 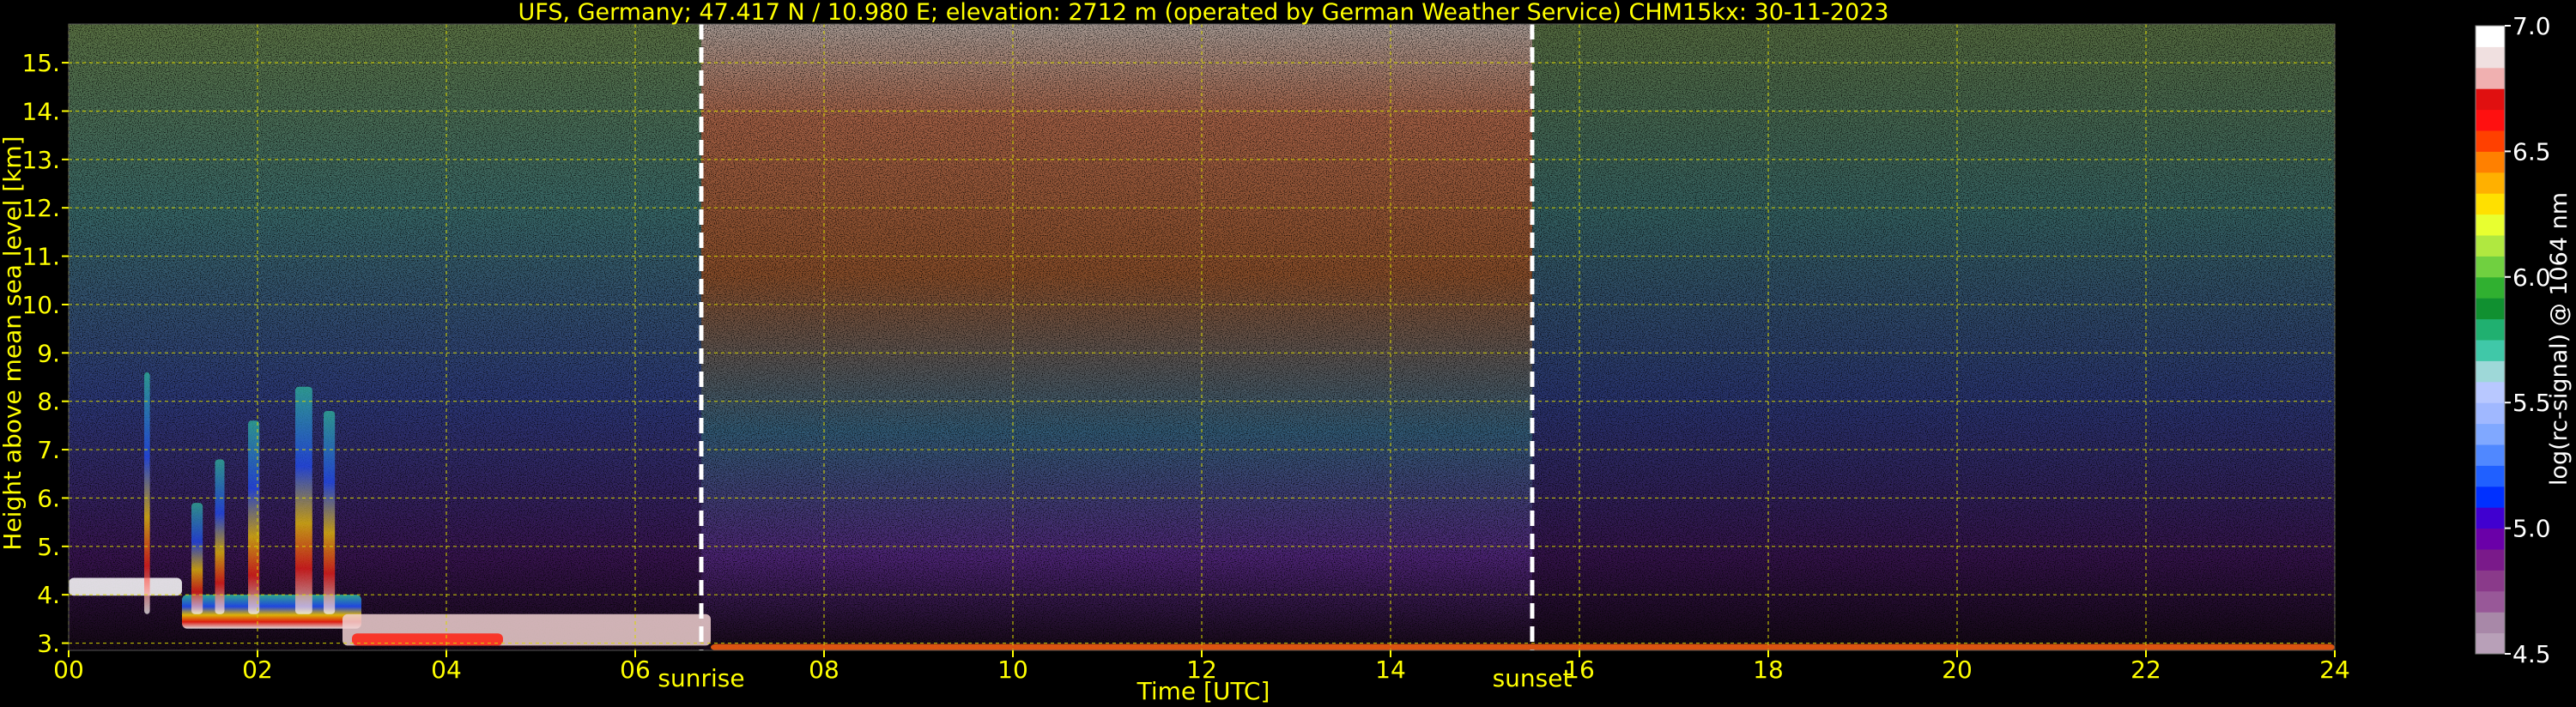 What do you see at coordinates (48, 353) in the screenshot?
I see `y-tick-label: 9.` at bounding box center [48, 353].